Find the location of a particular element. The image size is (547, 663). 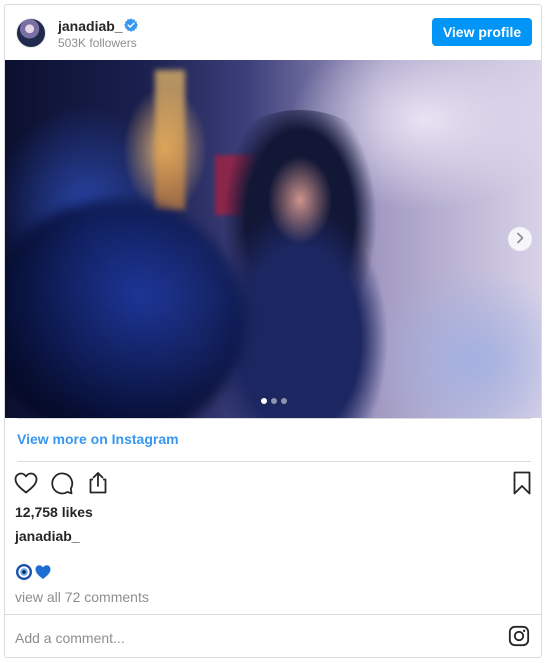

actions-divider is located at coordinates (274, 461).